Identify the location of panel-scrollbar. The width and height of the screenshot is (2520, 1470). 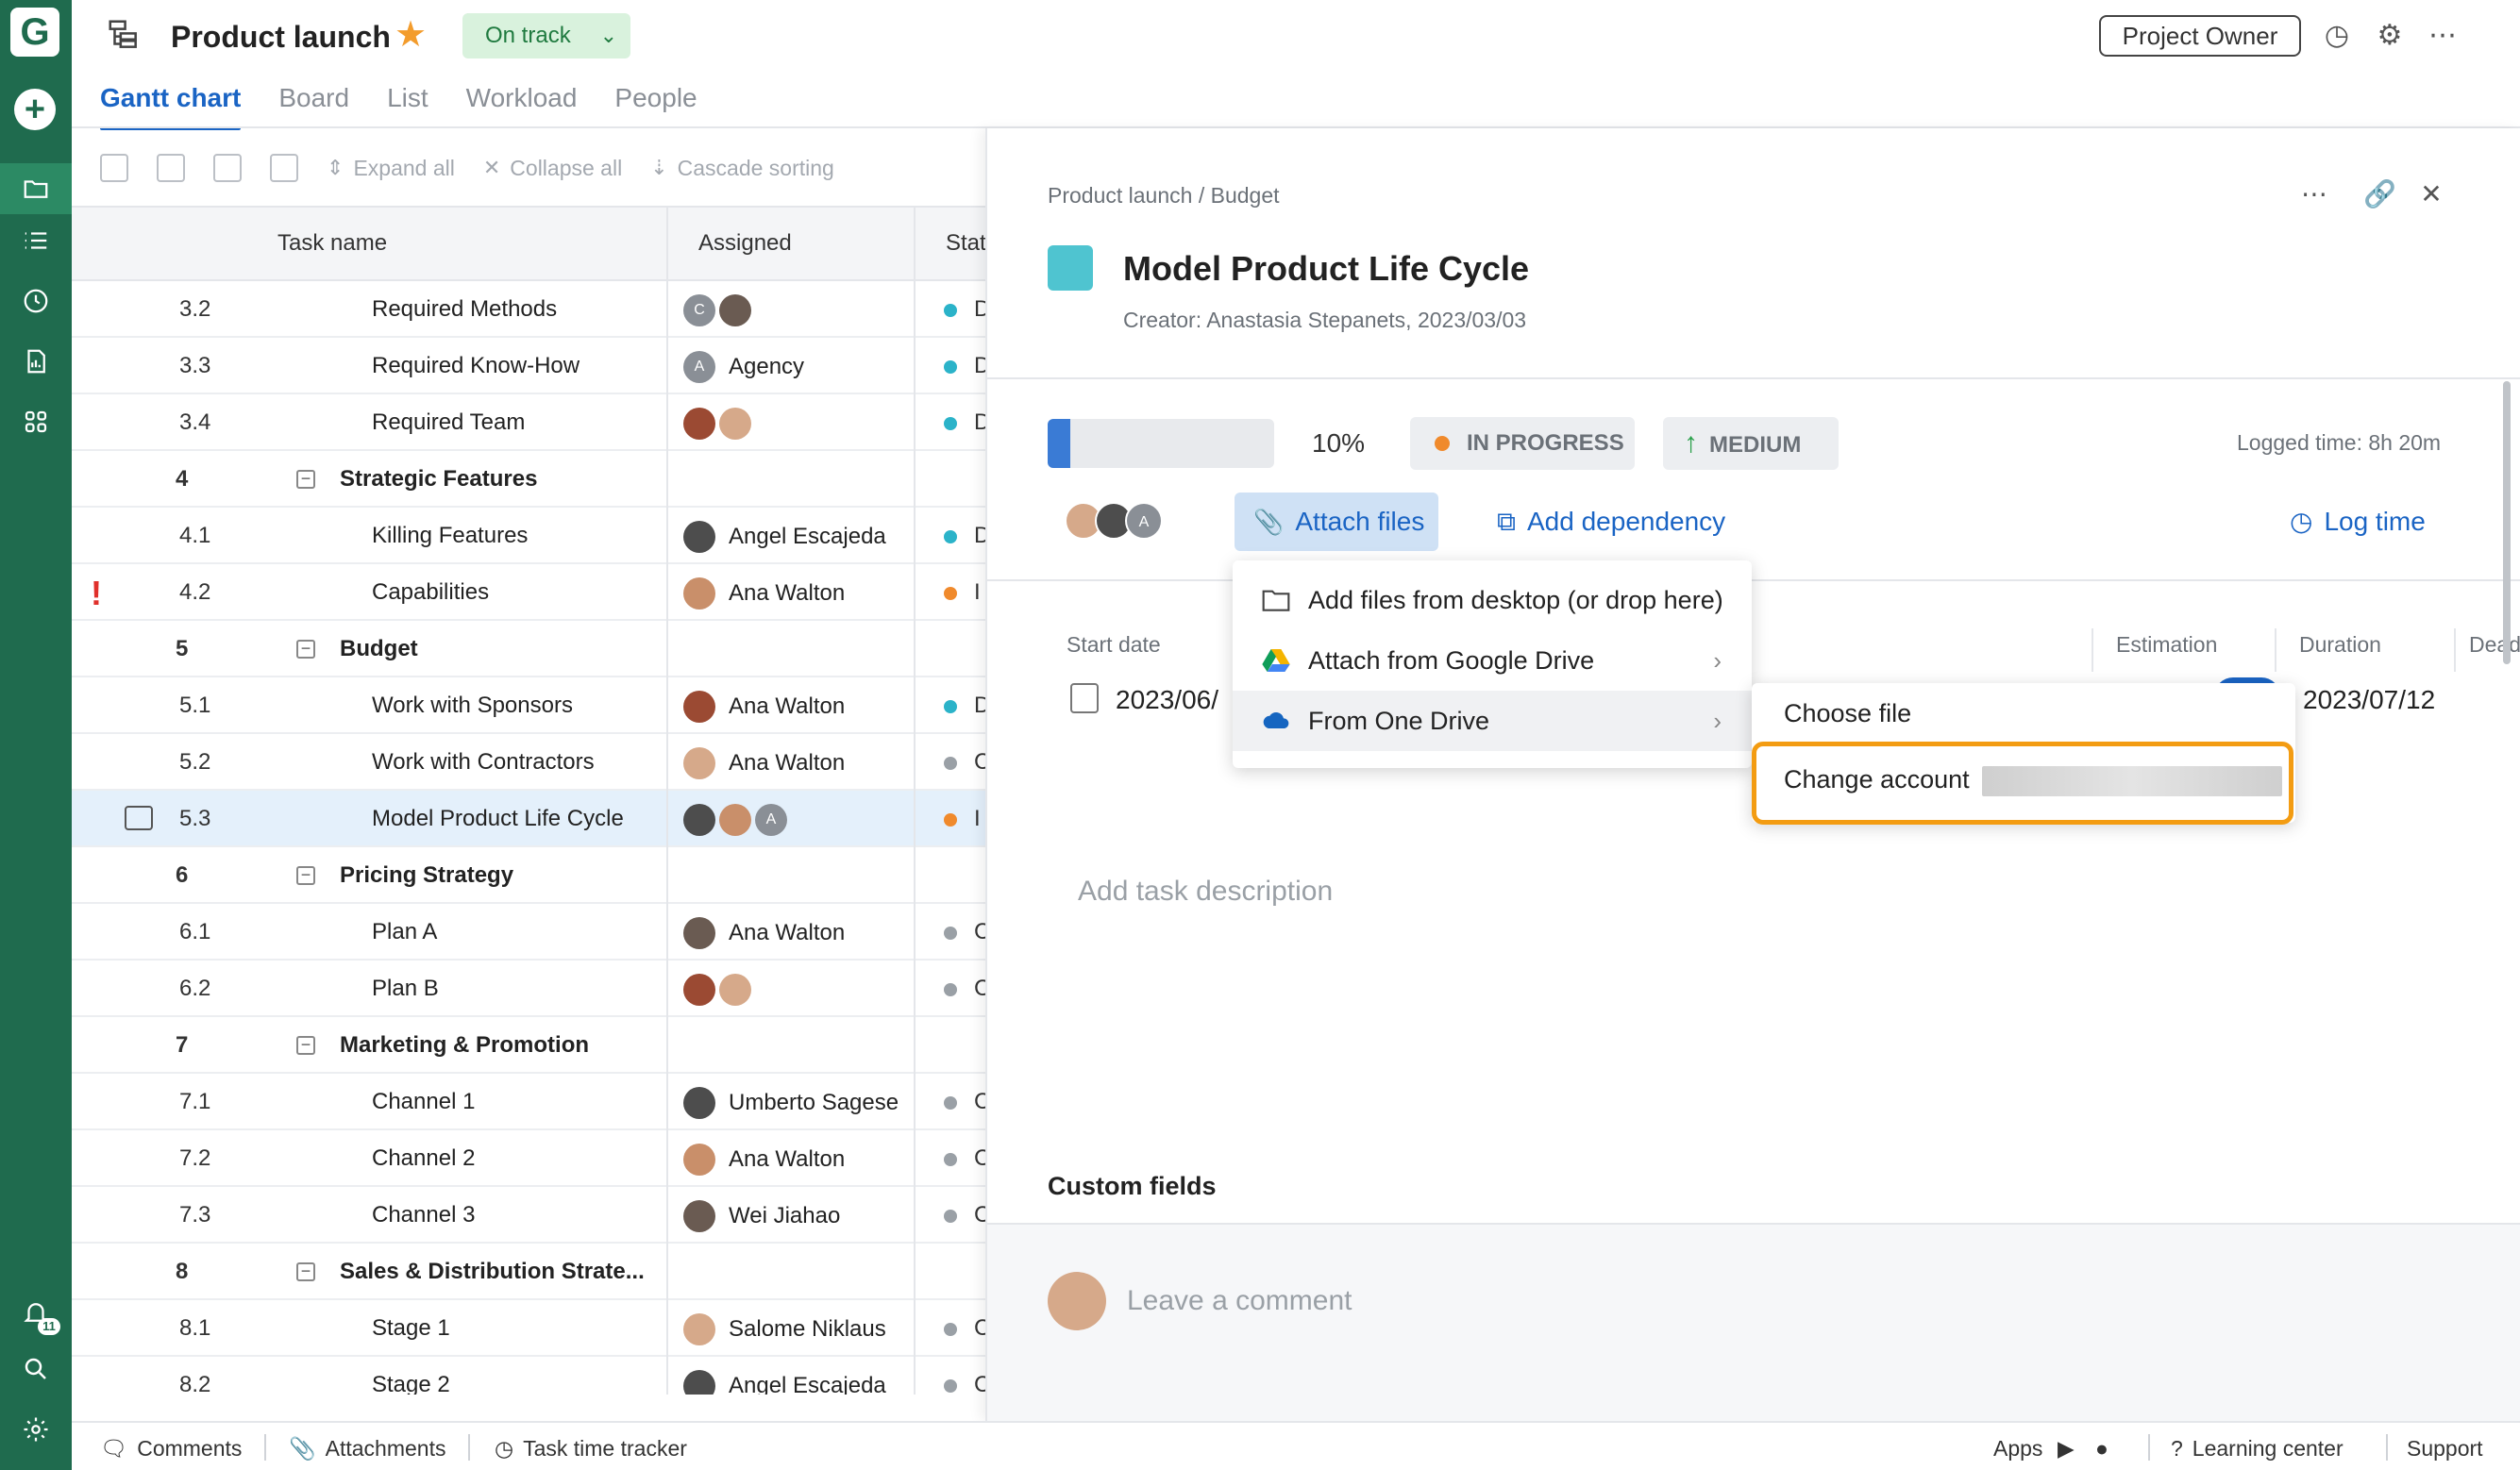
(2507, 522).